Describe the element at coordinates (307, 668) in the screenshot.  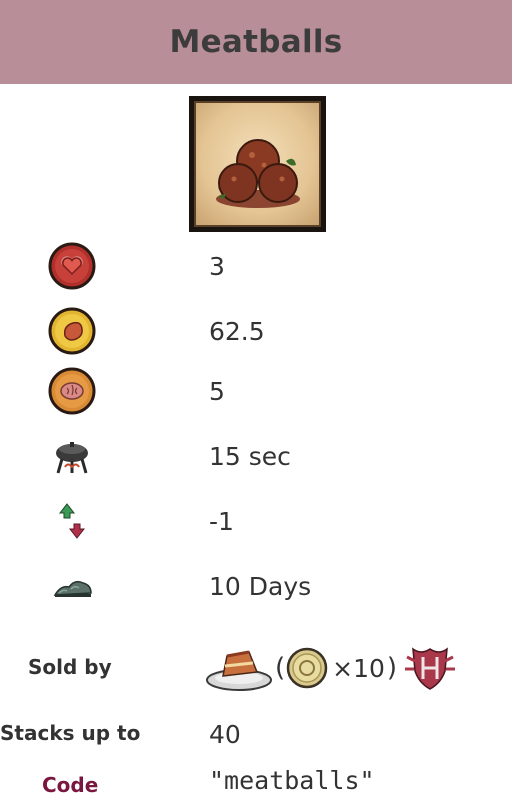
I see `oinc-coin-icon` at that location.